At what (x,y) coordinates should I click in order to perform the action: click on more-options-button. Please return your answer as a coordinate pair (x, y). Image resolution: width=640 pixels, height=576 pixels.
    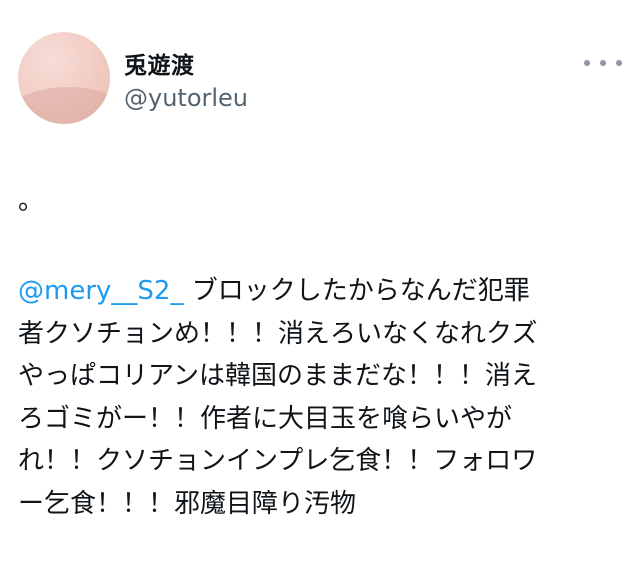
    Looking at the image, I should click on (603, 63).